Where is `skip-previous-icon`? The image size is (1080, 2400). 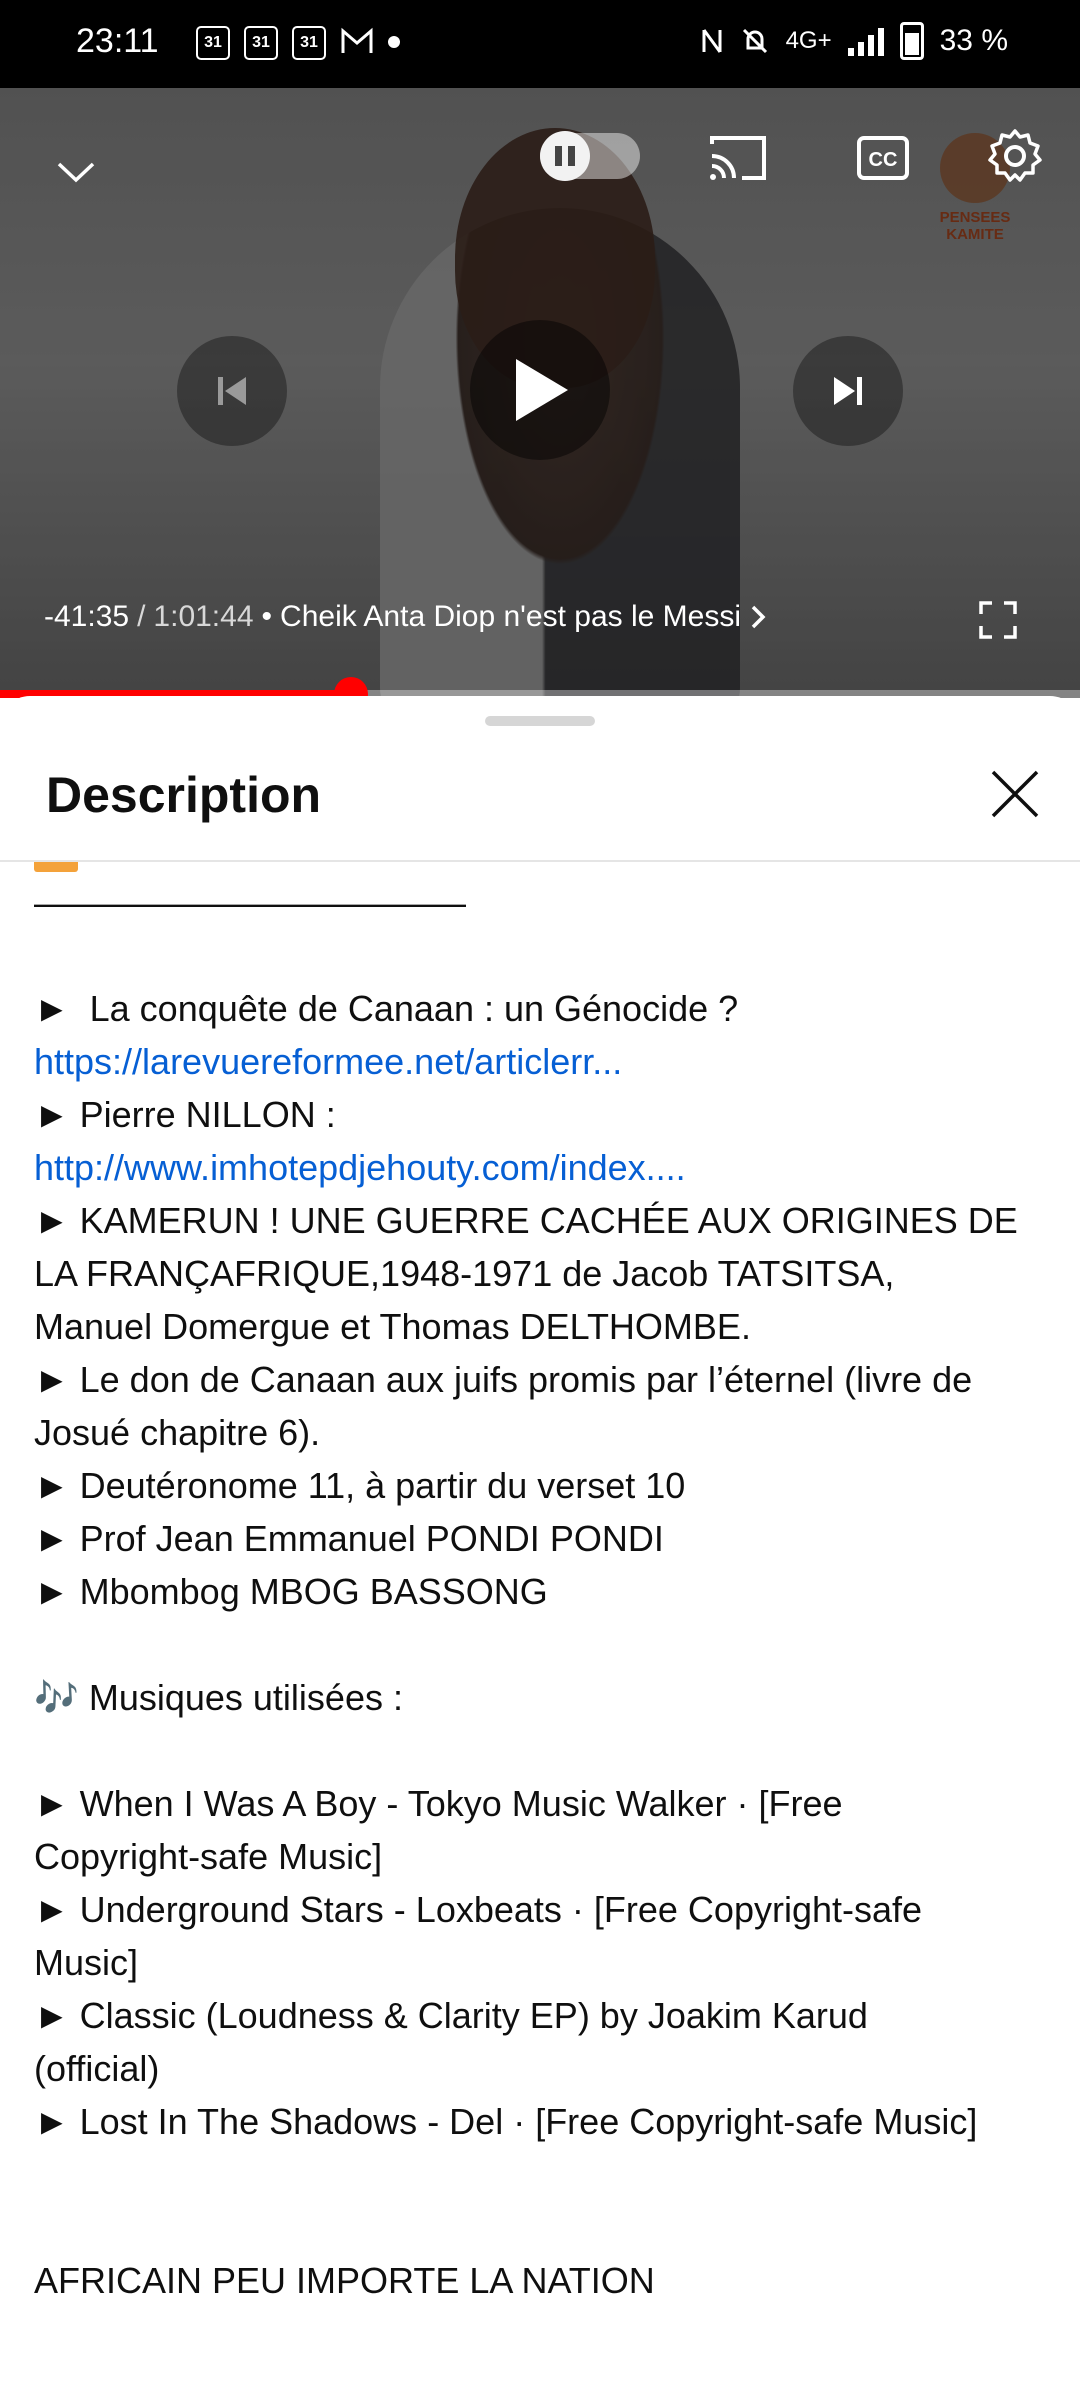 skip-previous-icon is located at coordinates (232, 391).